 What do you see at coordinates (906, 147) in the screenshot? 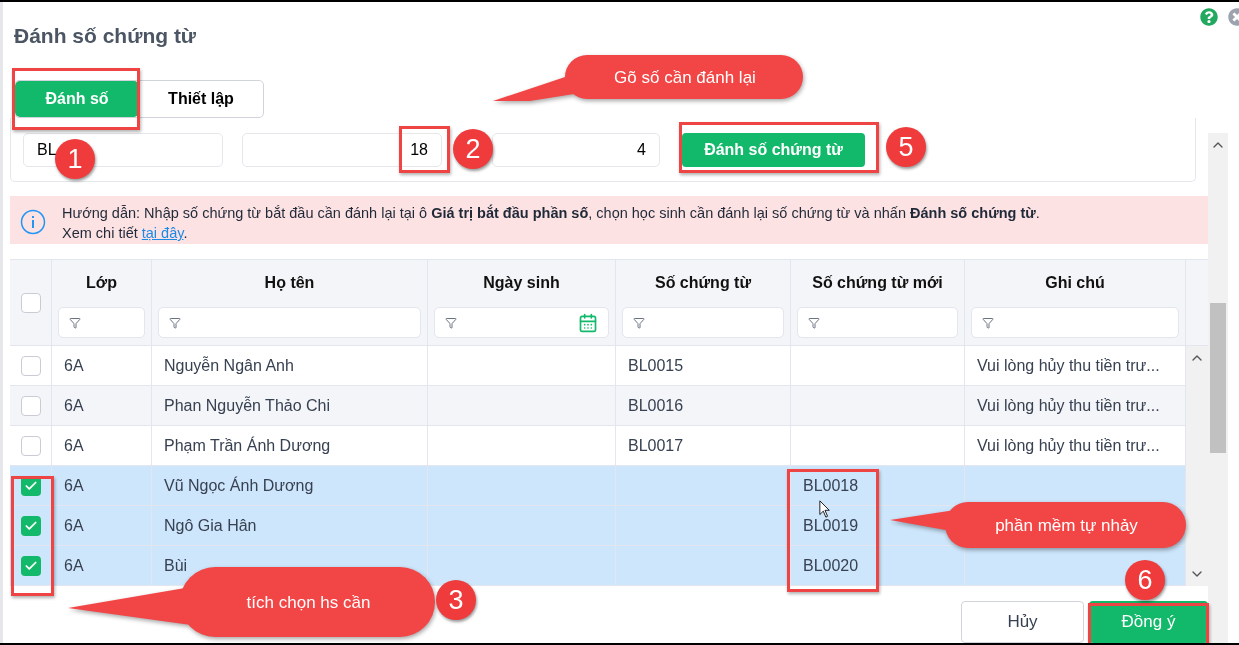
I see `step-badge: 5` at bounding box center [906, 147].